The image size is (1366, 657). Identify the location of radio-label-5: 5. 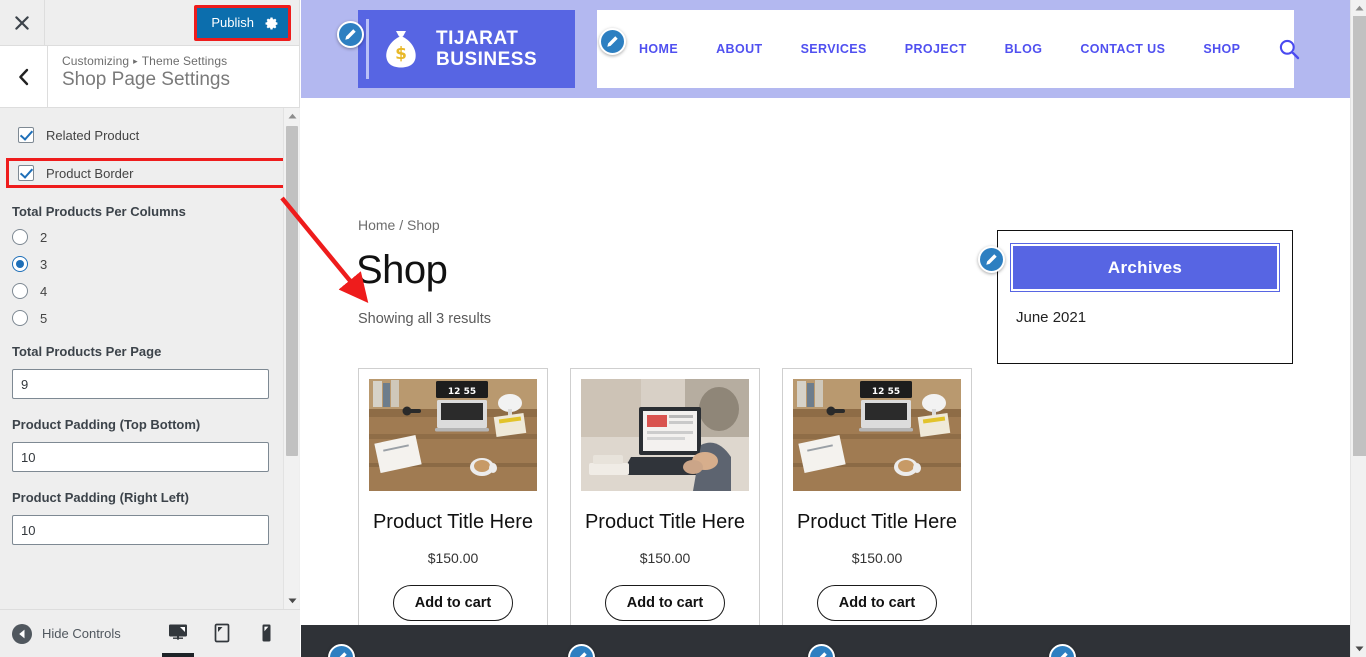
(44, 318).